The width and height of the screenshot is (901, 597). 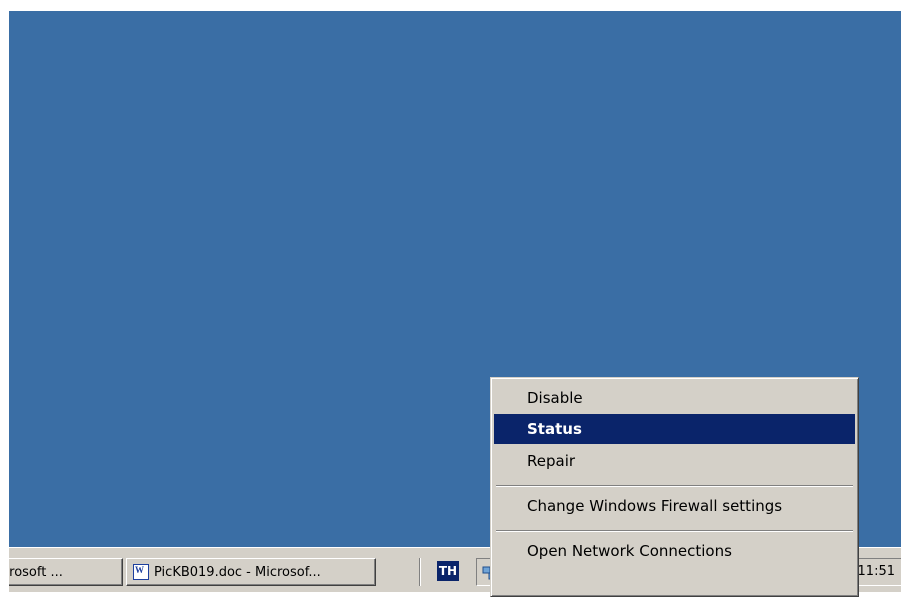 What do you see at coordinates (876, 571) in the screenshot?
I see `clock: 11:51` at bounding box center [876, 571].